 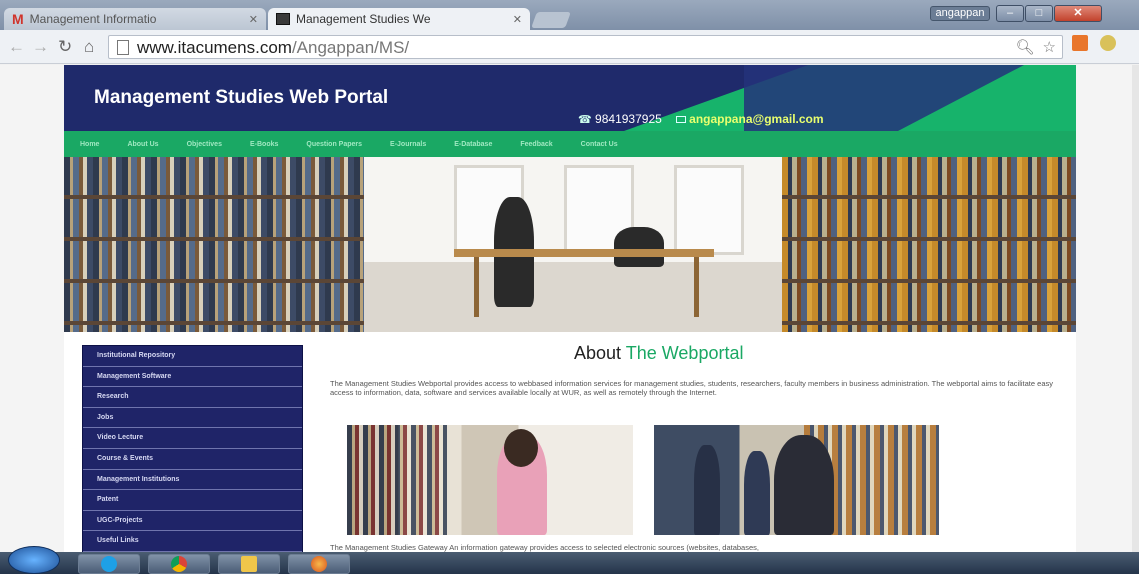 What do you see at coordinates (142, 144) in the screenshot?
I see `nav-about-us: About Us` at bounding box center [142, 144].